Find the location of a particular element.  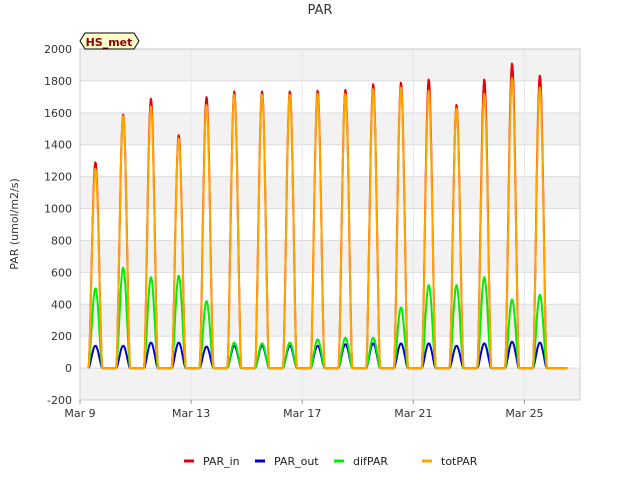

chart-title: PAR is located at coordinates (320, 10).